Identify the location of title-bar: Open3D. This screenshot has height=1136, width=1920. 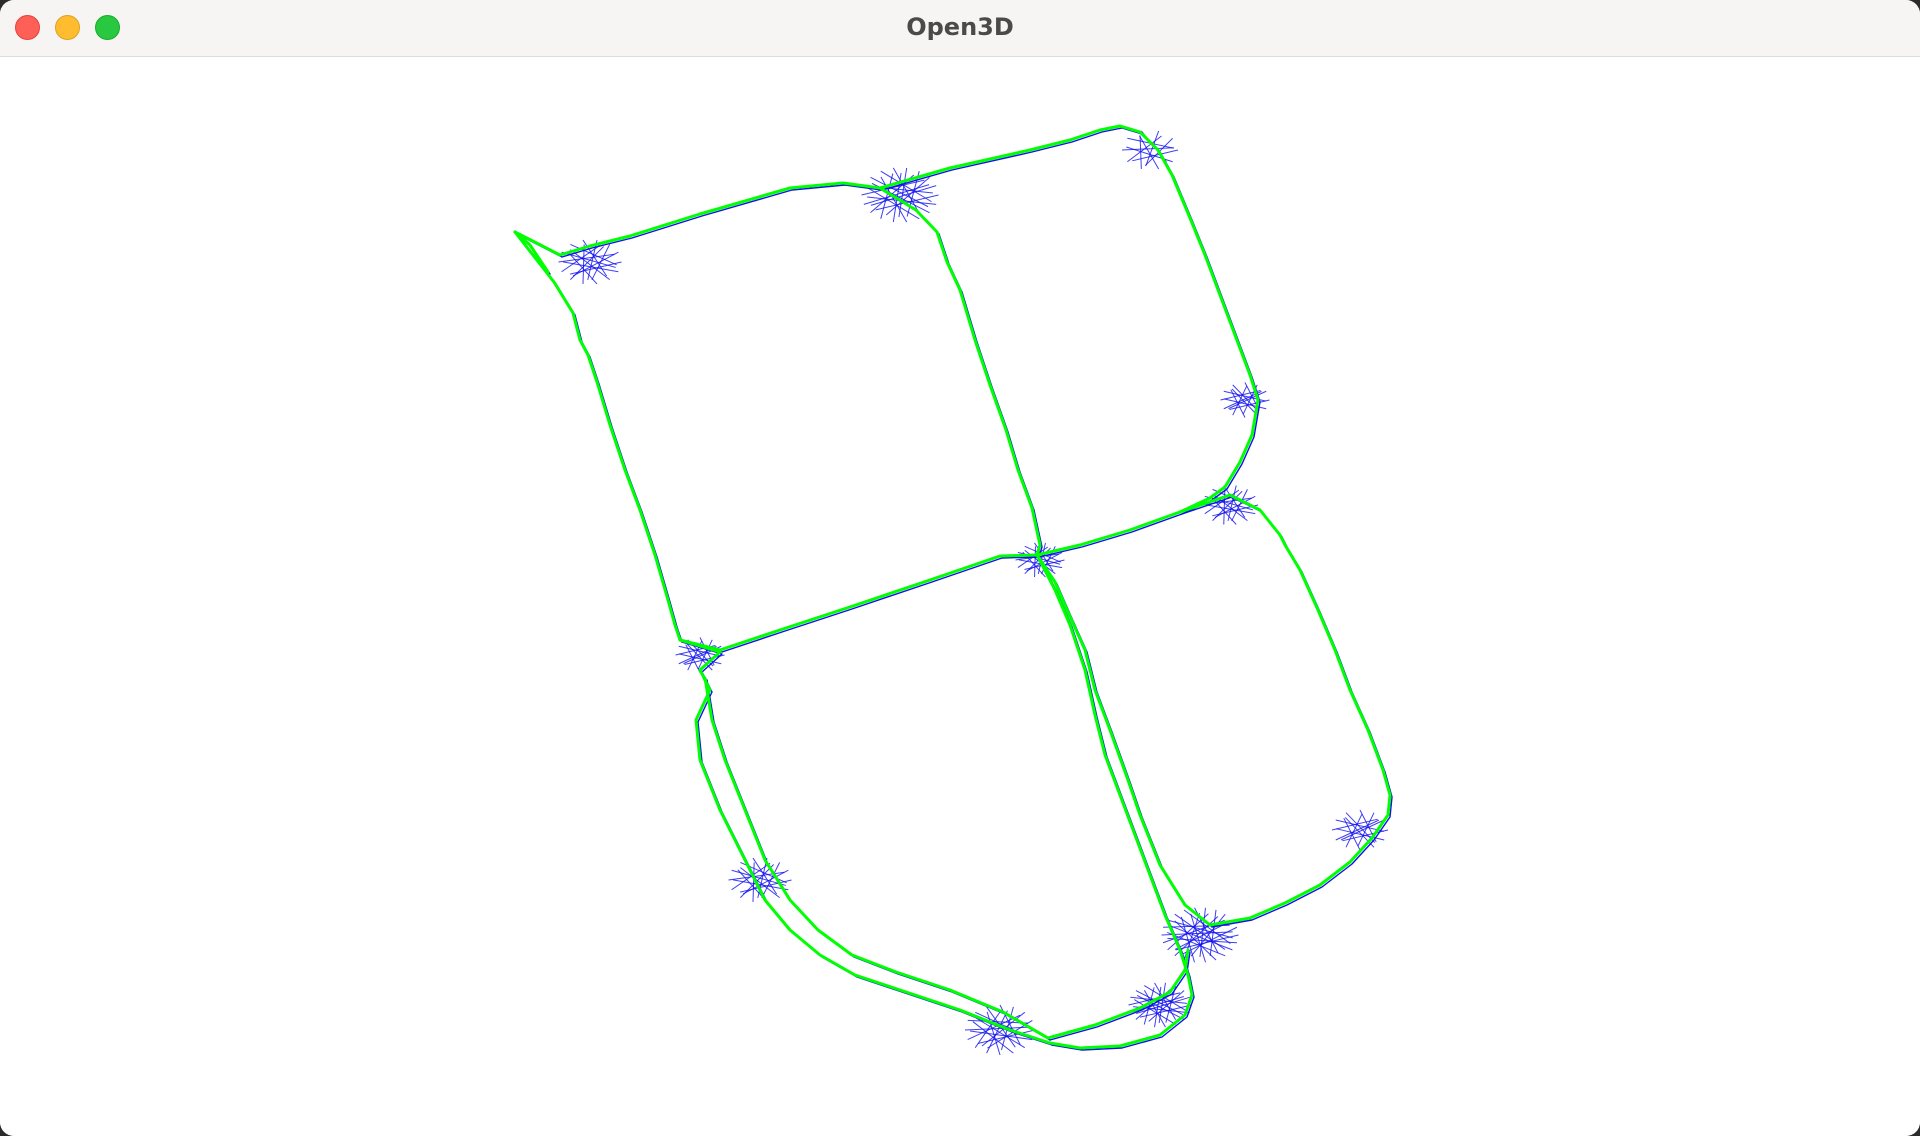
(960, 28).